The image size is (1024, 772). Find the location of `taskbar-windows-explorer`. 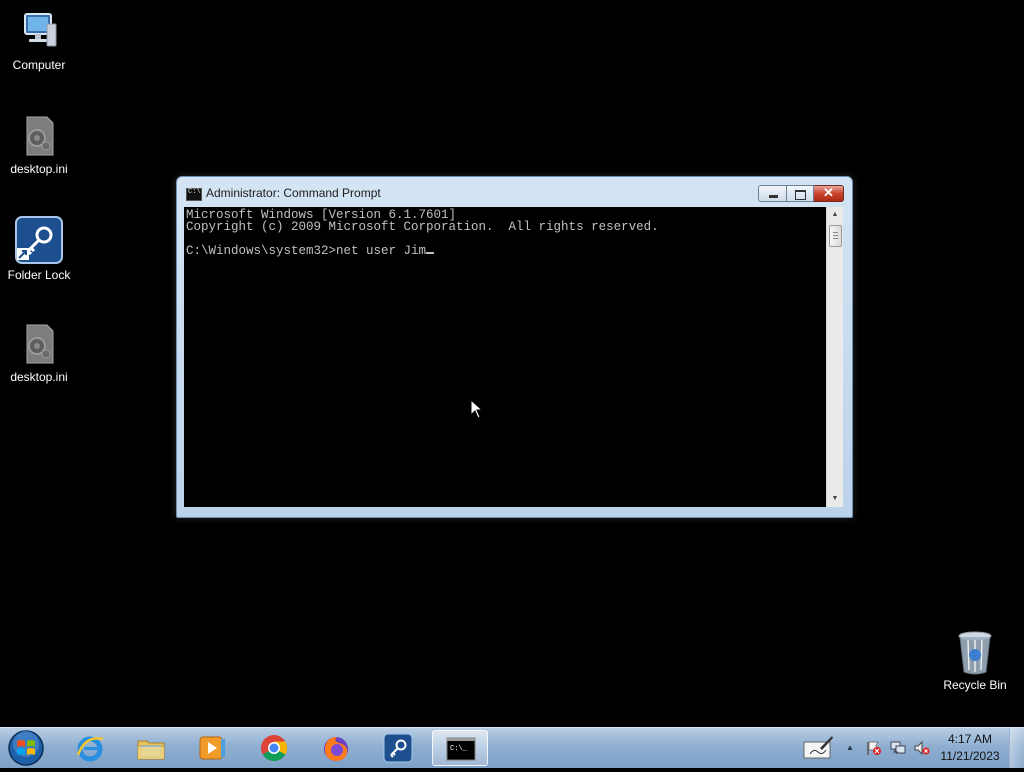

taskbar-windows-explorer is located at coordinates (151, 748).